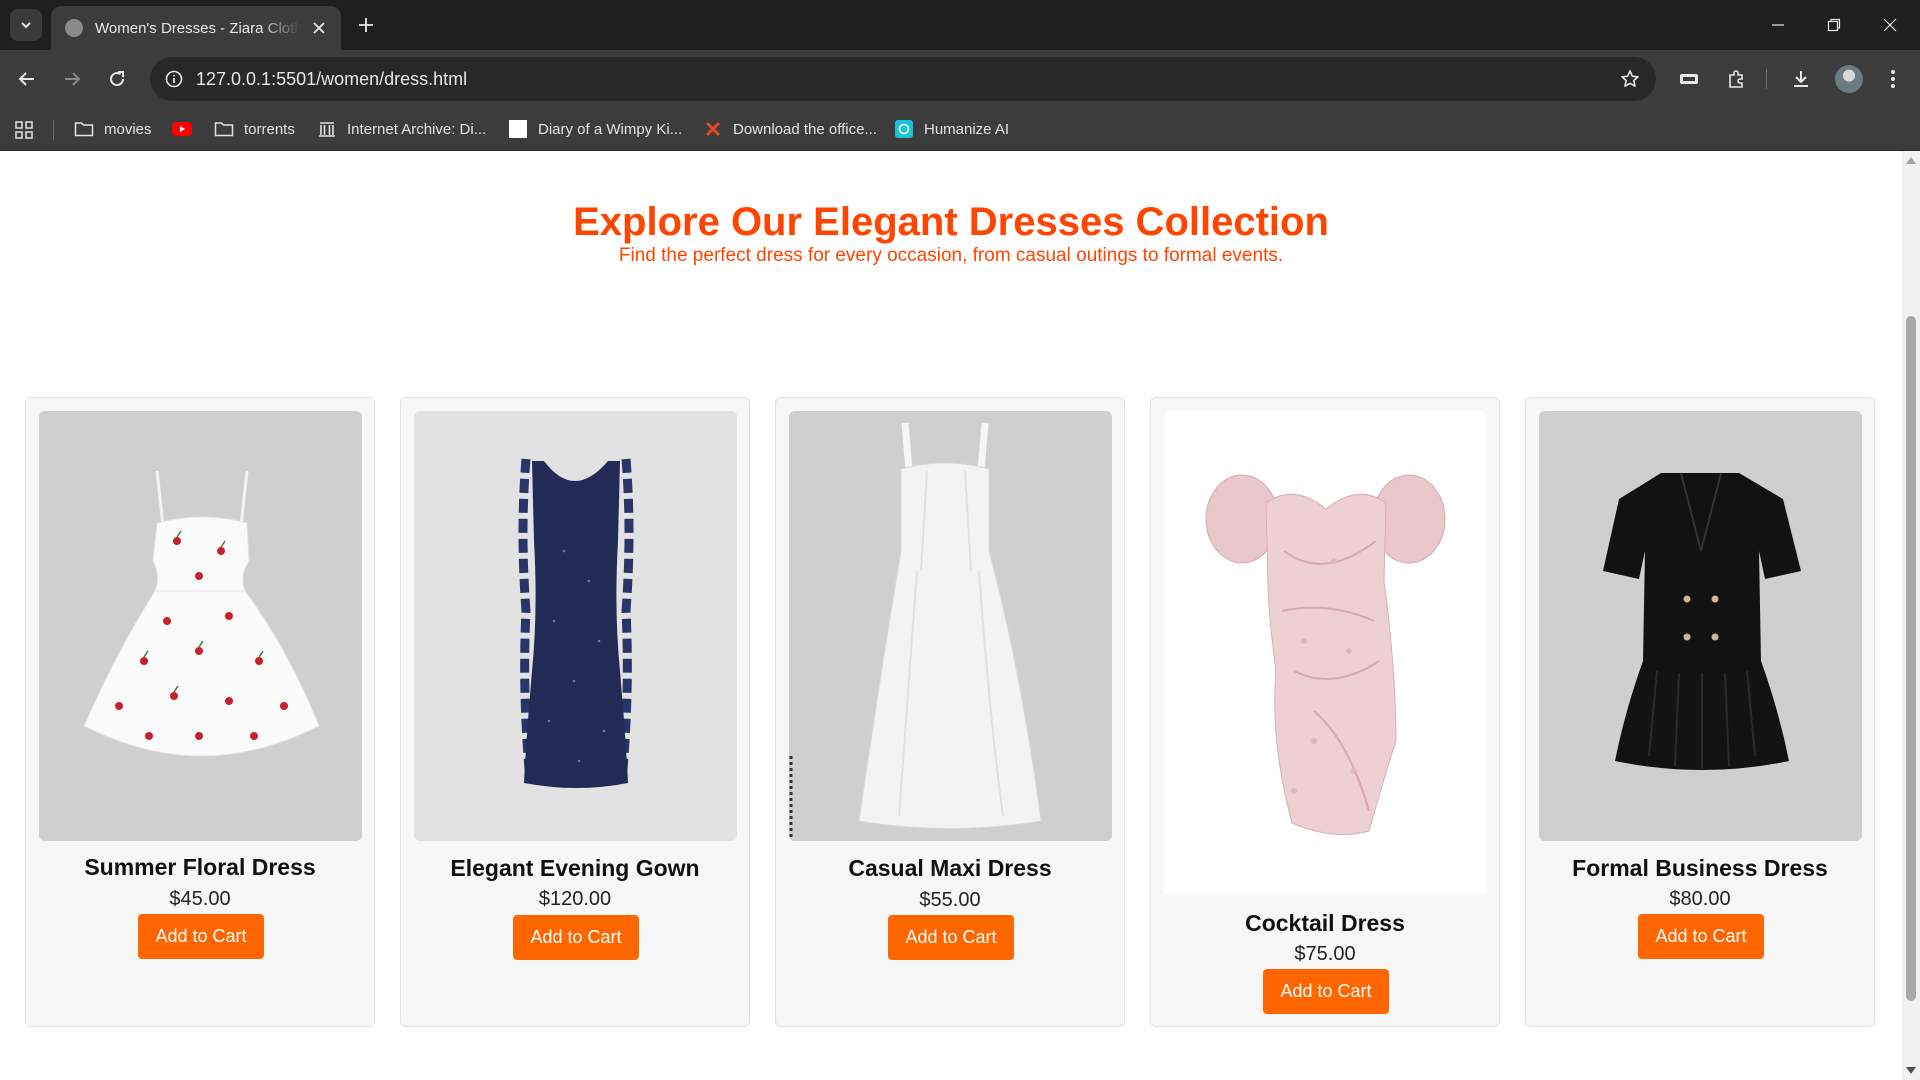  I want to click on bookmark-movies: movies, so click(113, 129).